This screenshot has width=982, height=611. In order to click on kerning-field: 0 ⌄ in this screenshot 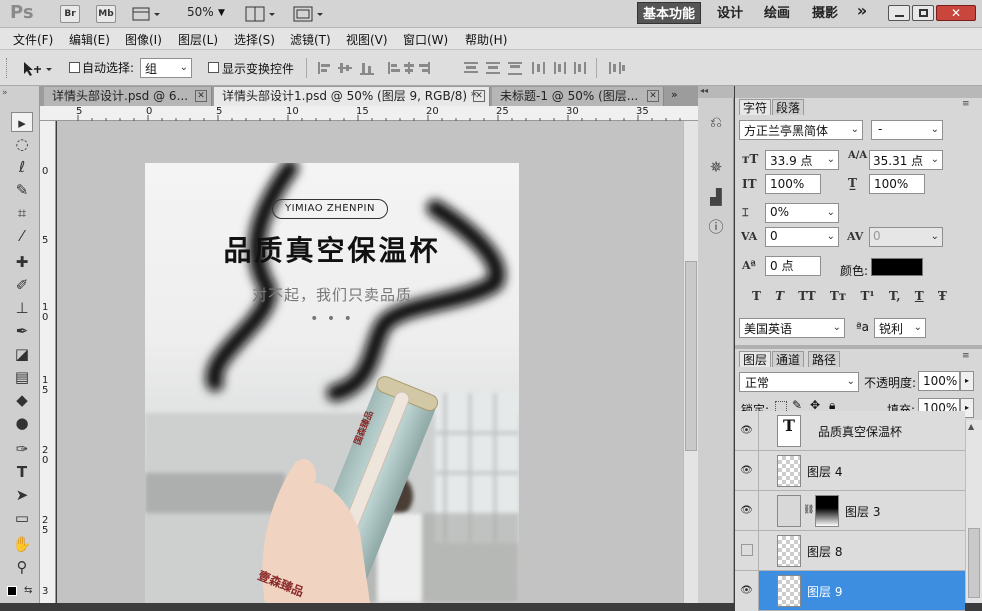, I will do `click(802, 237)`.